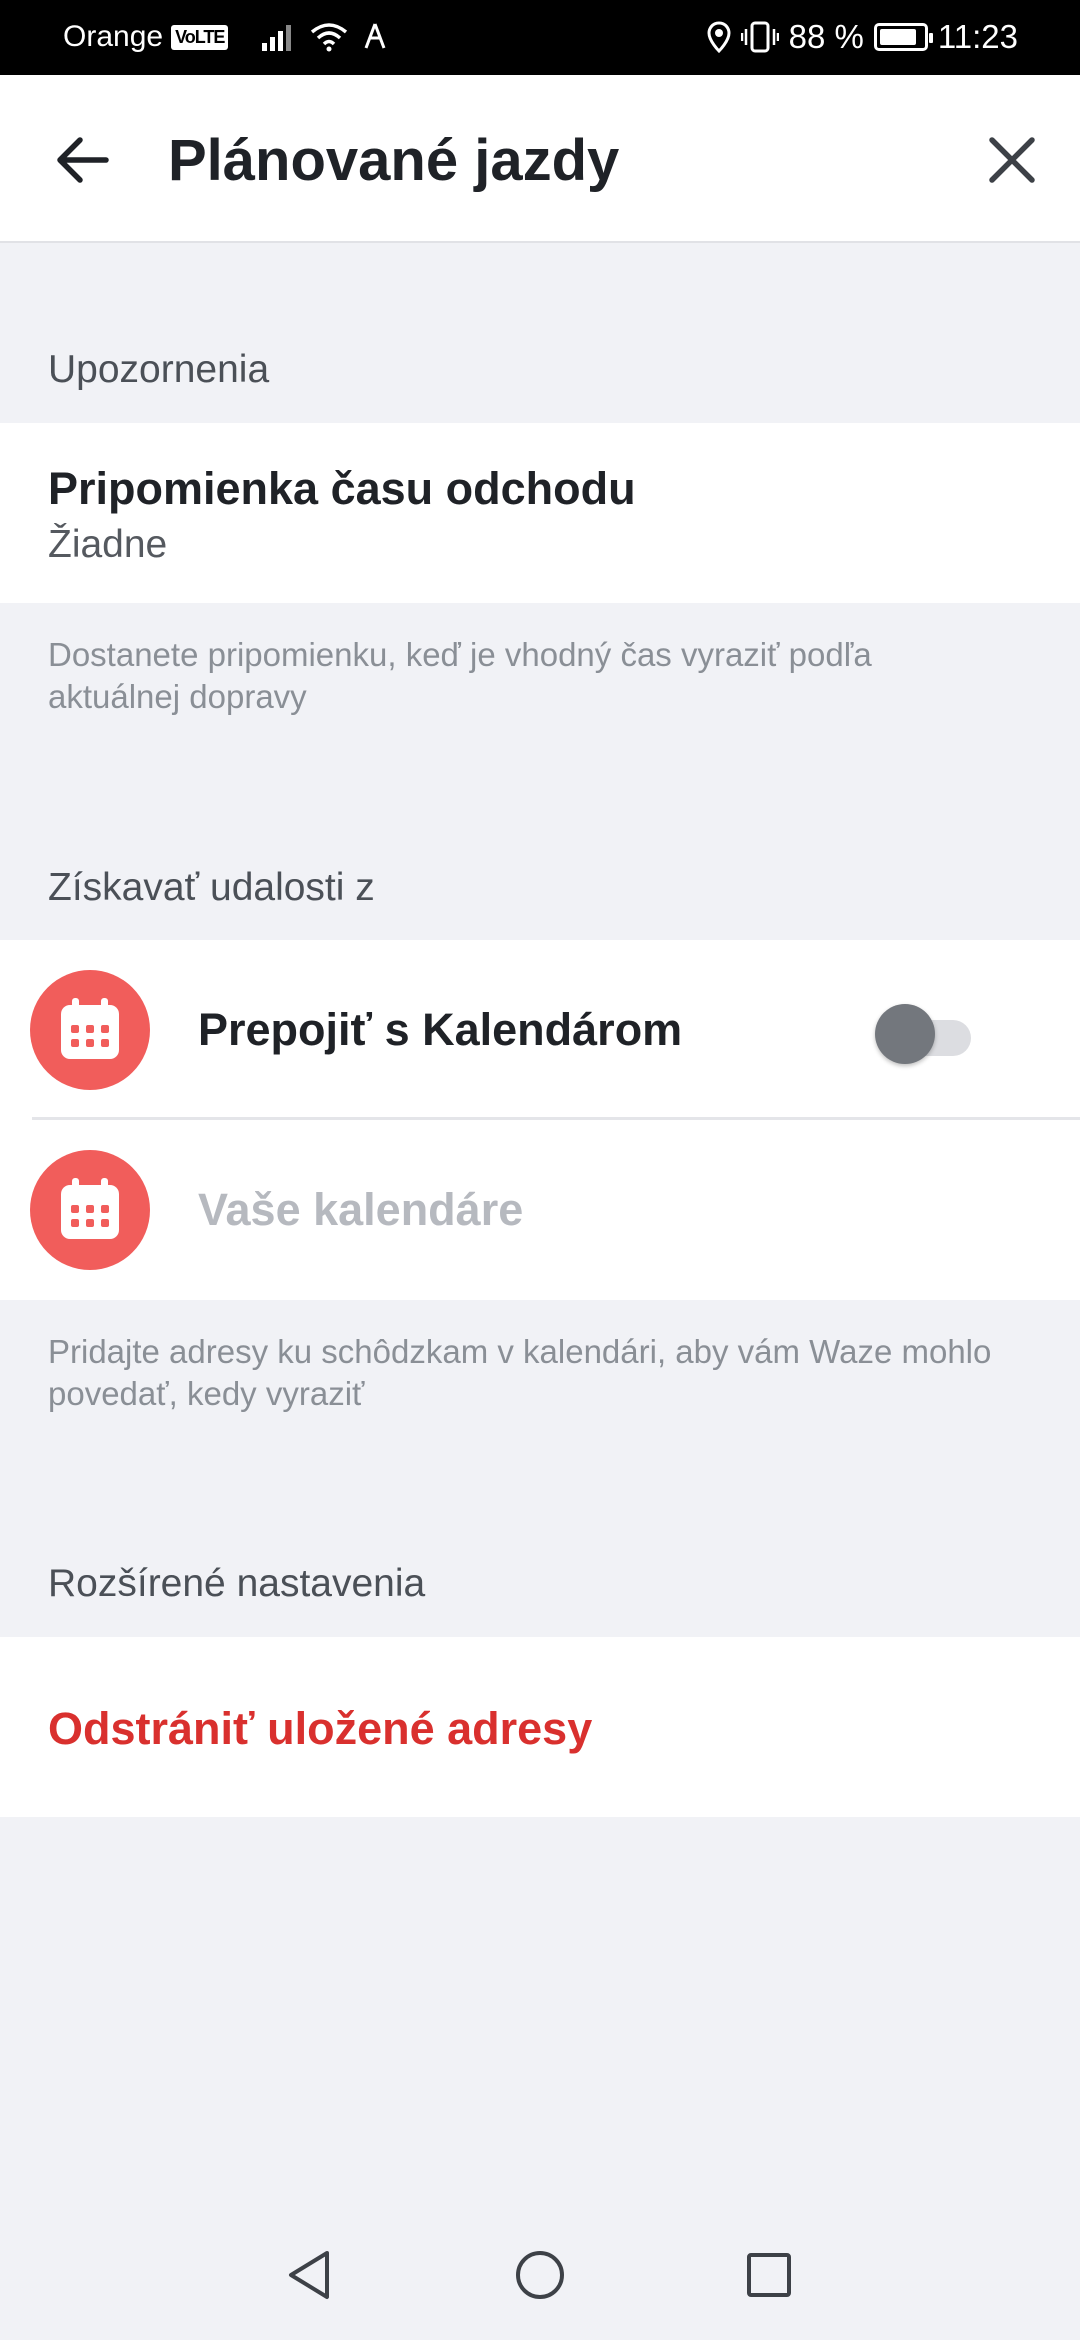 This screenshot has height=2340, width=1080. I want to click on calendar-icon-badge, so click(90, 1030).